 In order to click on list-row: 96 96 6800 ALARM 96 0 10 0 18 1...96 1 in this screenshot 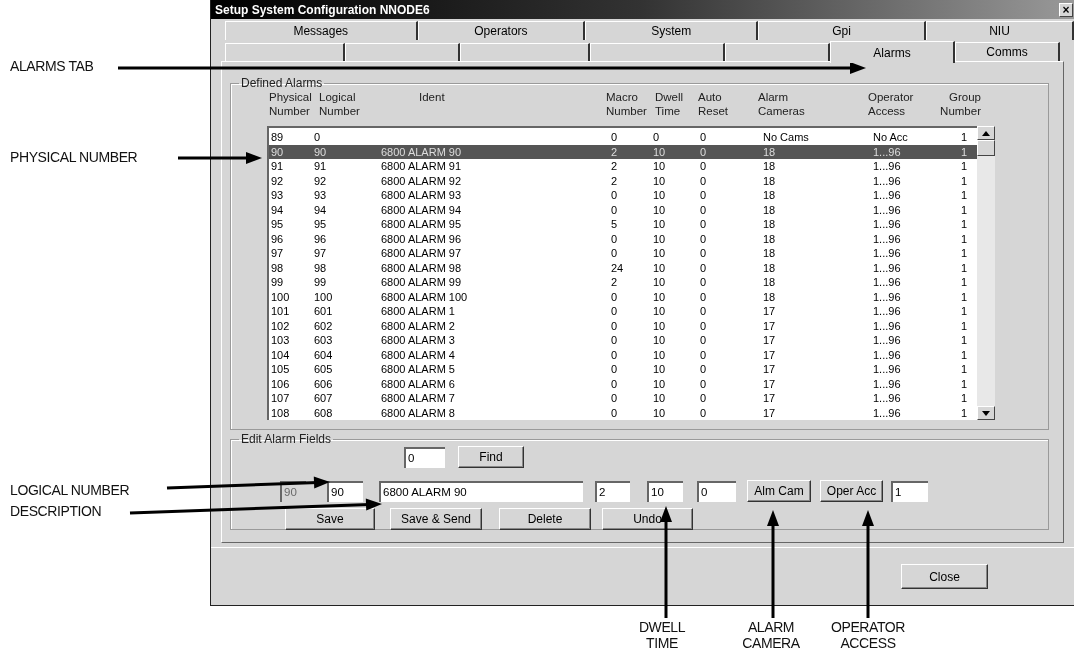, I will do `click(623, 238)`.